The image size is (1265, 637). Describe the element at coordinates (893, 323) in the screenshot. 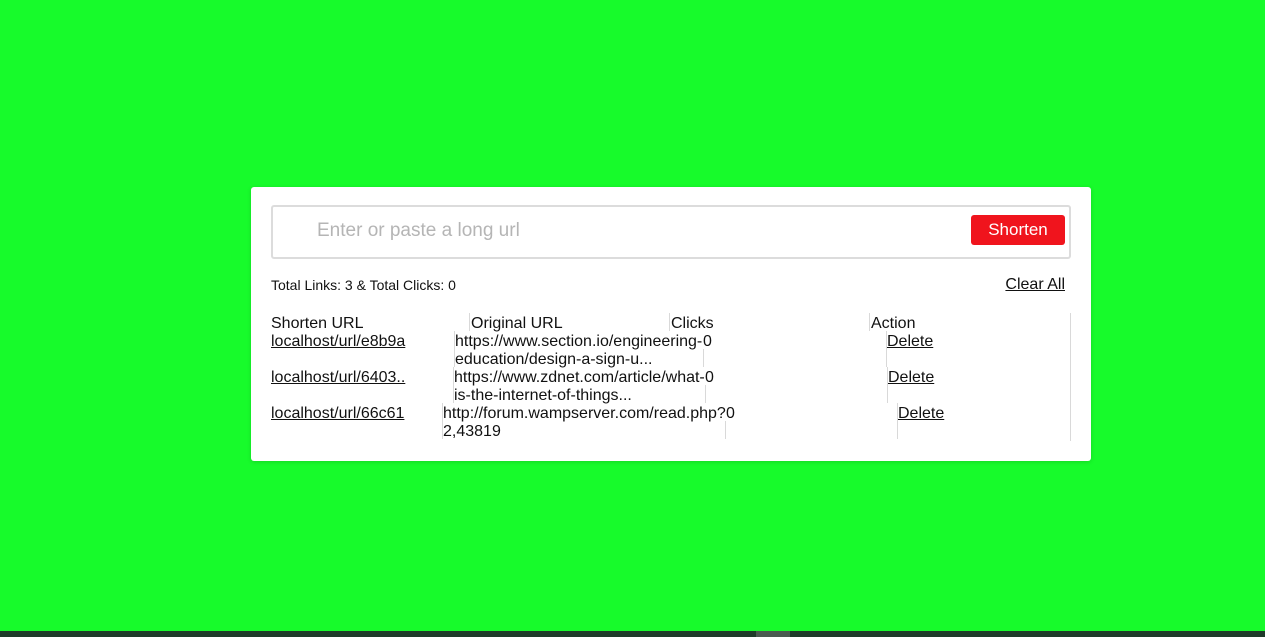

I see `header-action: Action` at that location.